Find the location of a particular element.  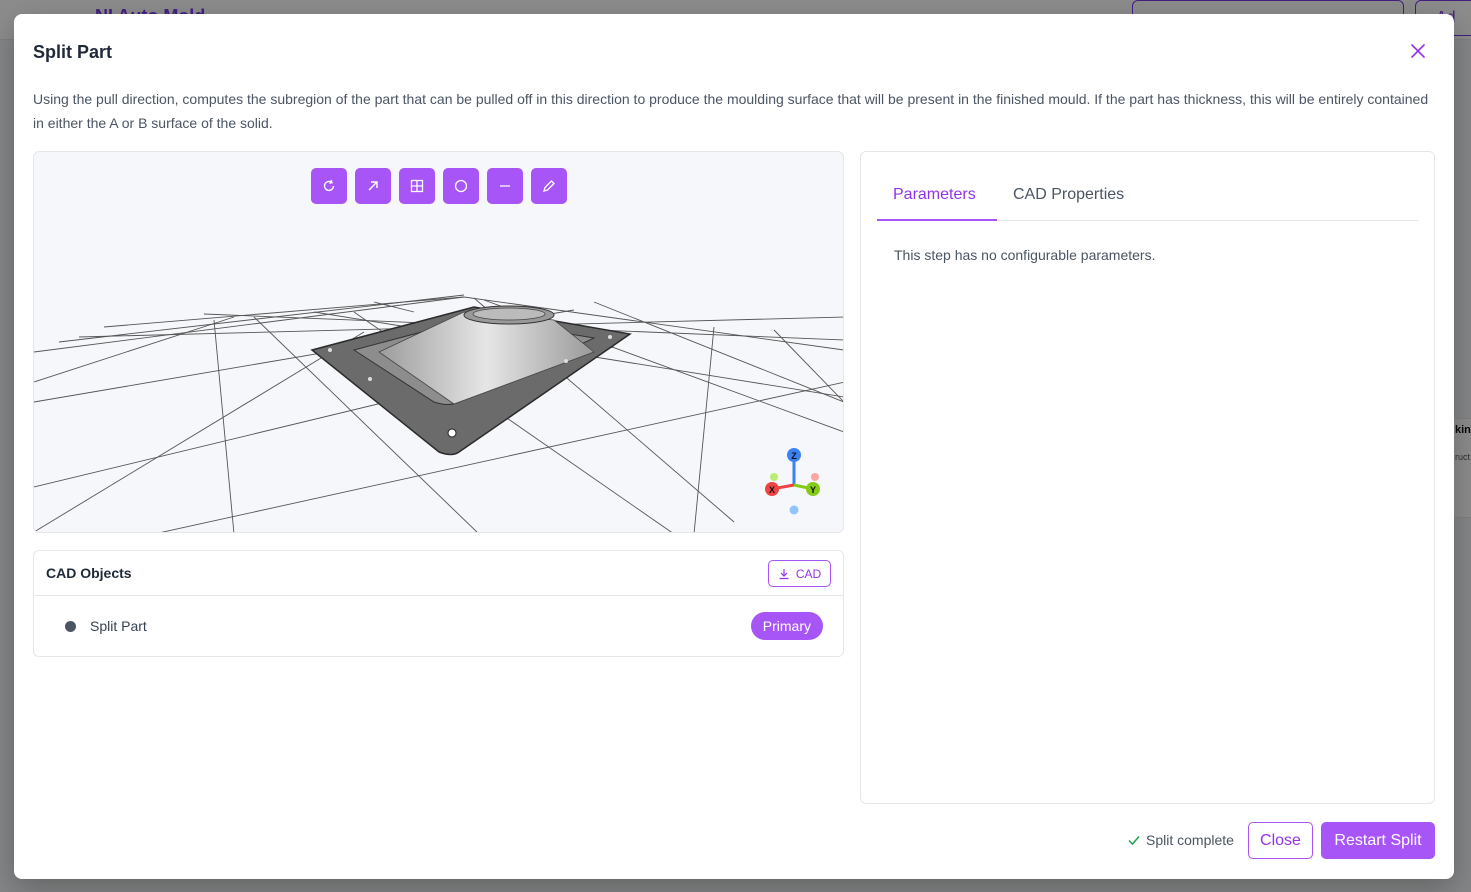

download-cad-button: CAD is located at coordinates (799, 573).